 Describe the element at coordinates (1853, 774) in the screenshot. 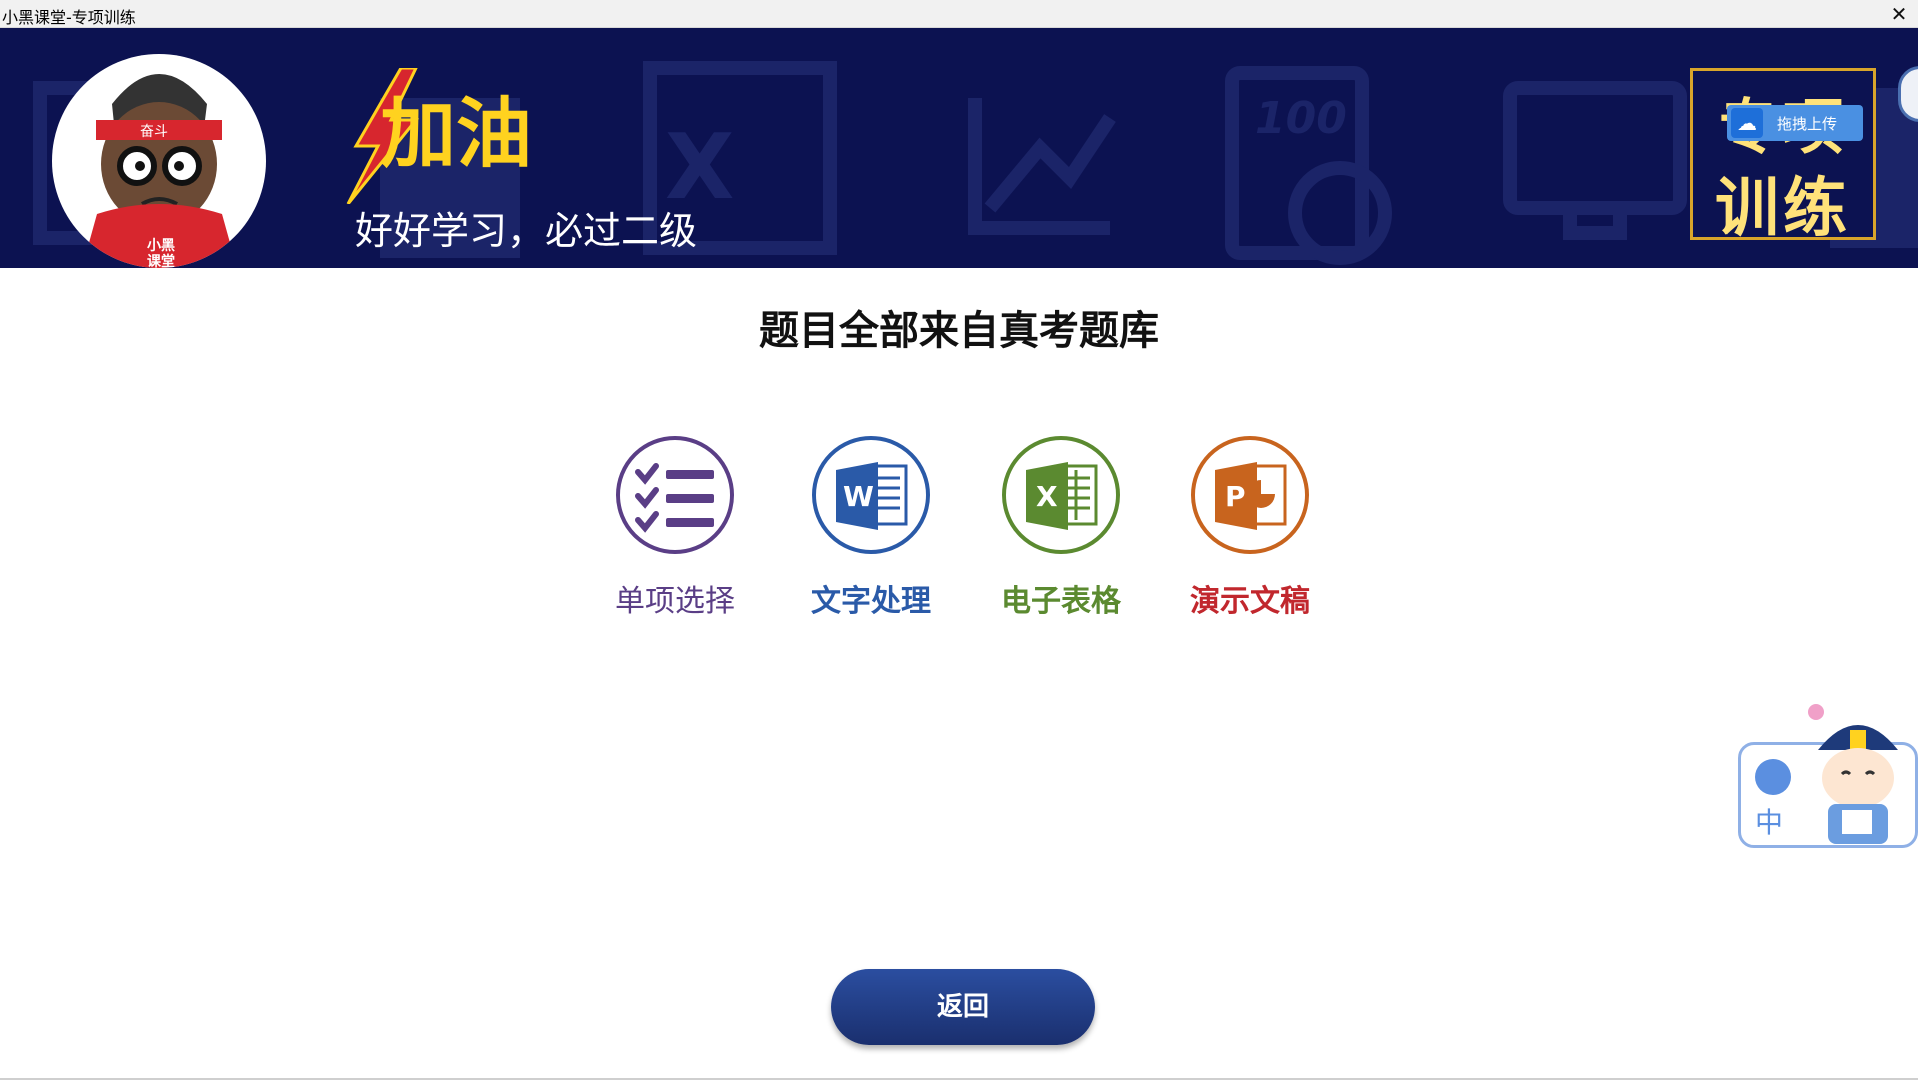

I see `ime-mascot` at that location.